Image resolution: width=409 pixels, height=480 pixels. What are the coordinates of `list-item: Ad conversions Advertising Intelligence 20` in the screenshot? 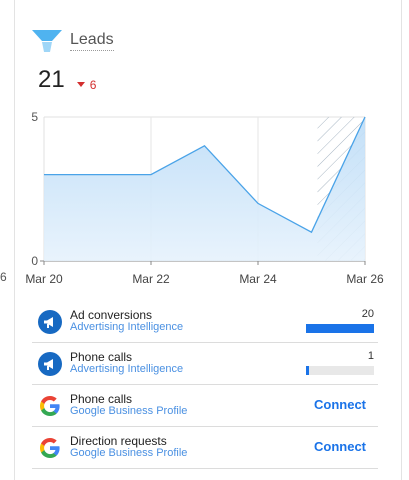 It's located at (205, 322).